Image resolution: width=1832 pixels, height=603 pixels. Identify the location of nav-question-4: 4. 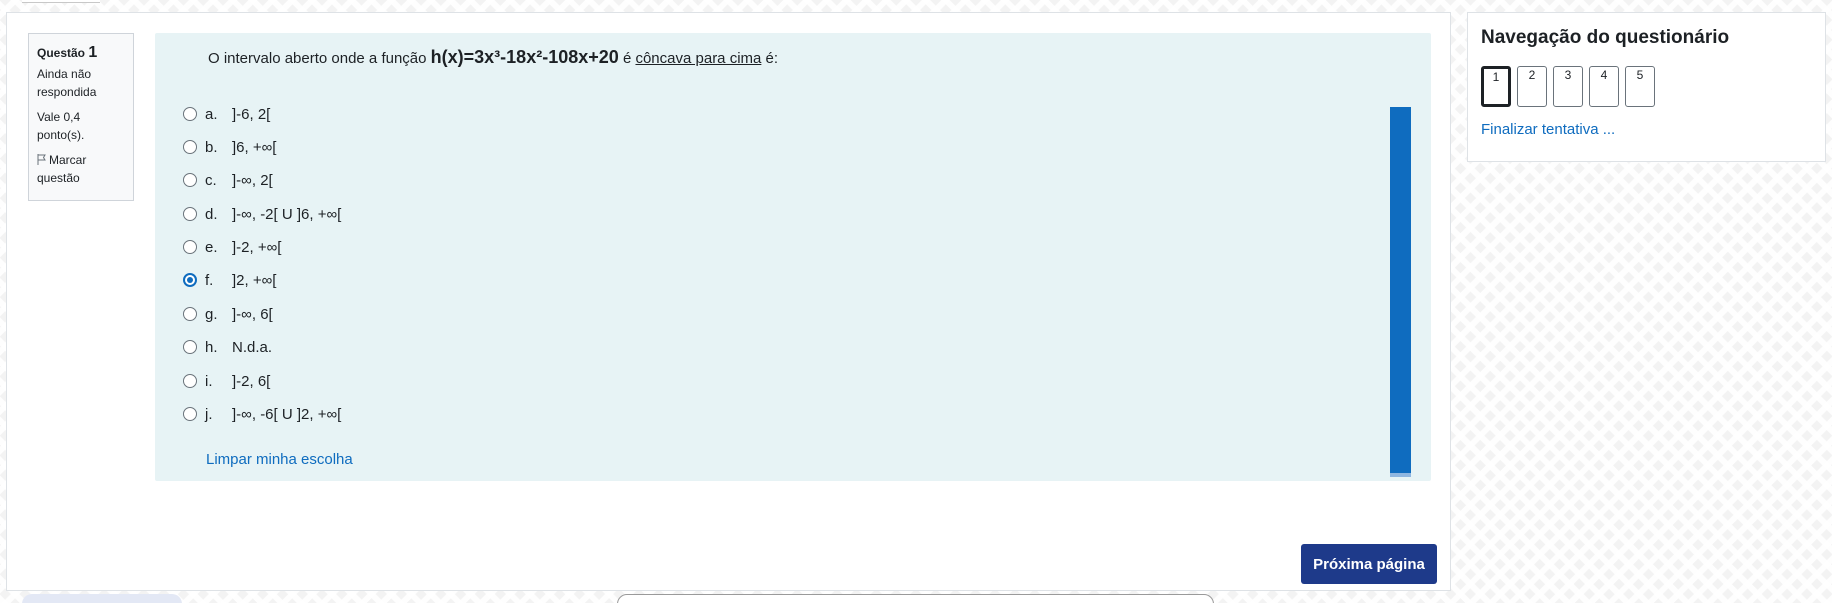
(1604, 86).